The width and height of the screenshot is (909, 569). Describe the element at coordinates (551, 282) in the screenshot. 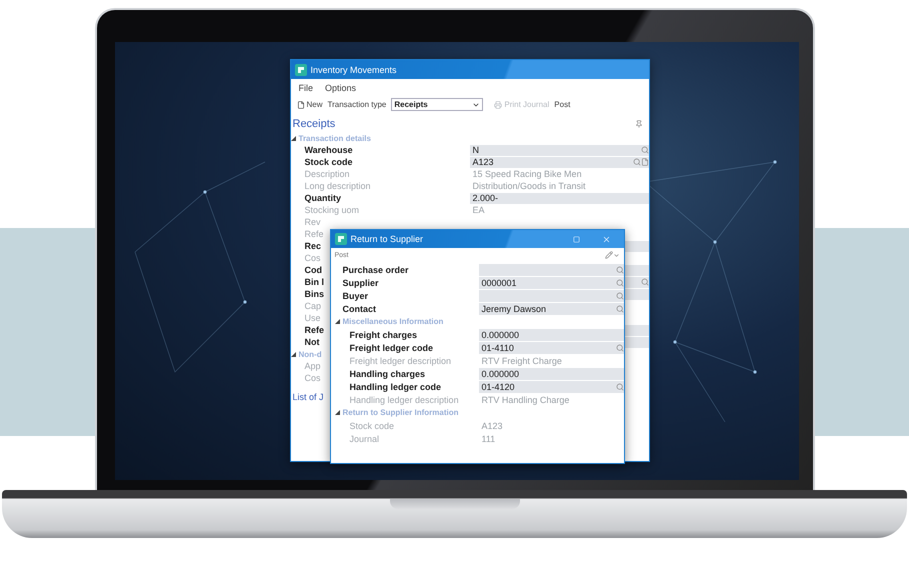

I see `input-field: 0000001` at that location.